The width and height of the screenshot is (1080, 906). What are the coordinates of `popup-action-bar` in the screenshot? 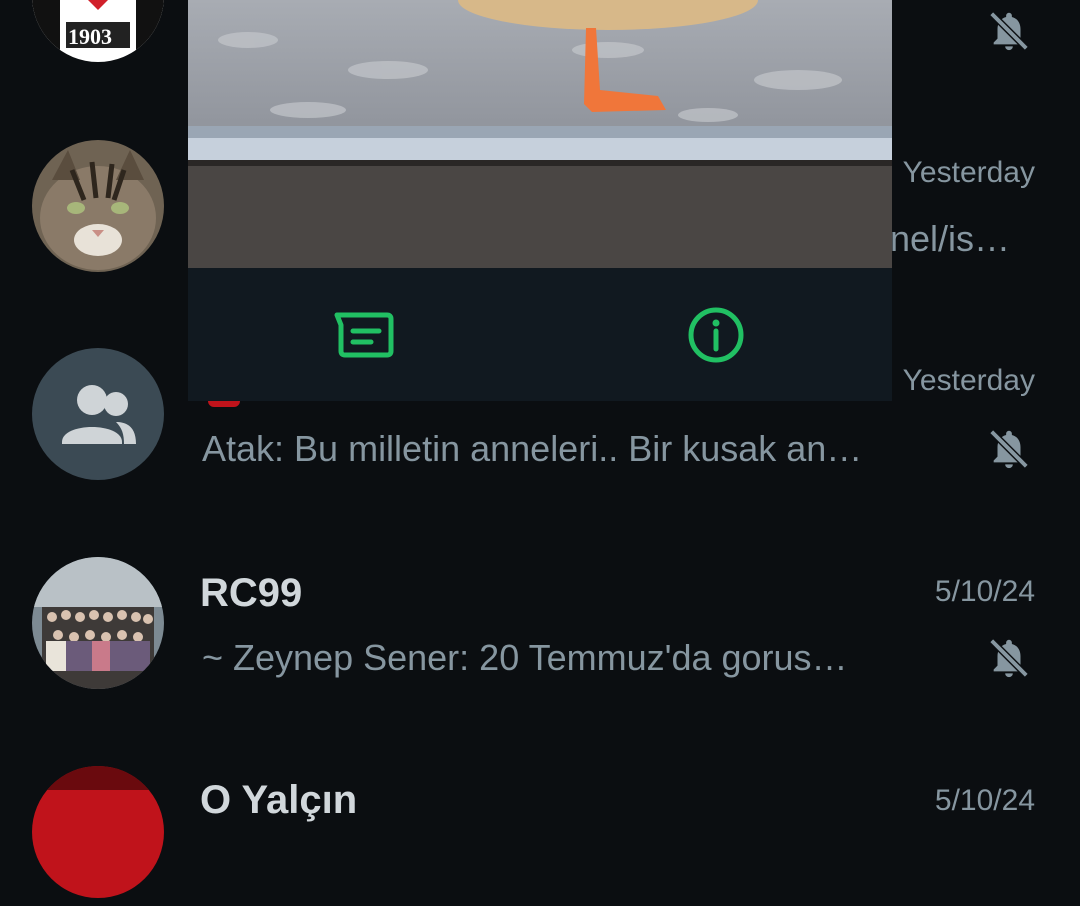 It's located at (540, 334).